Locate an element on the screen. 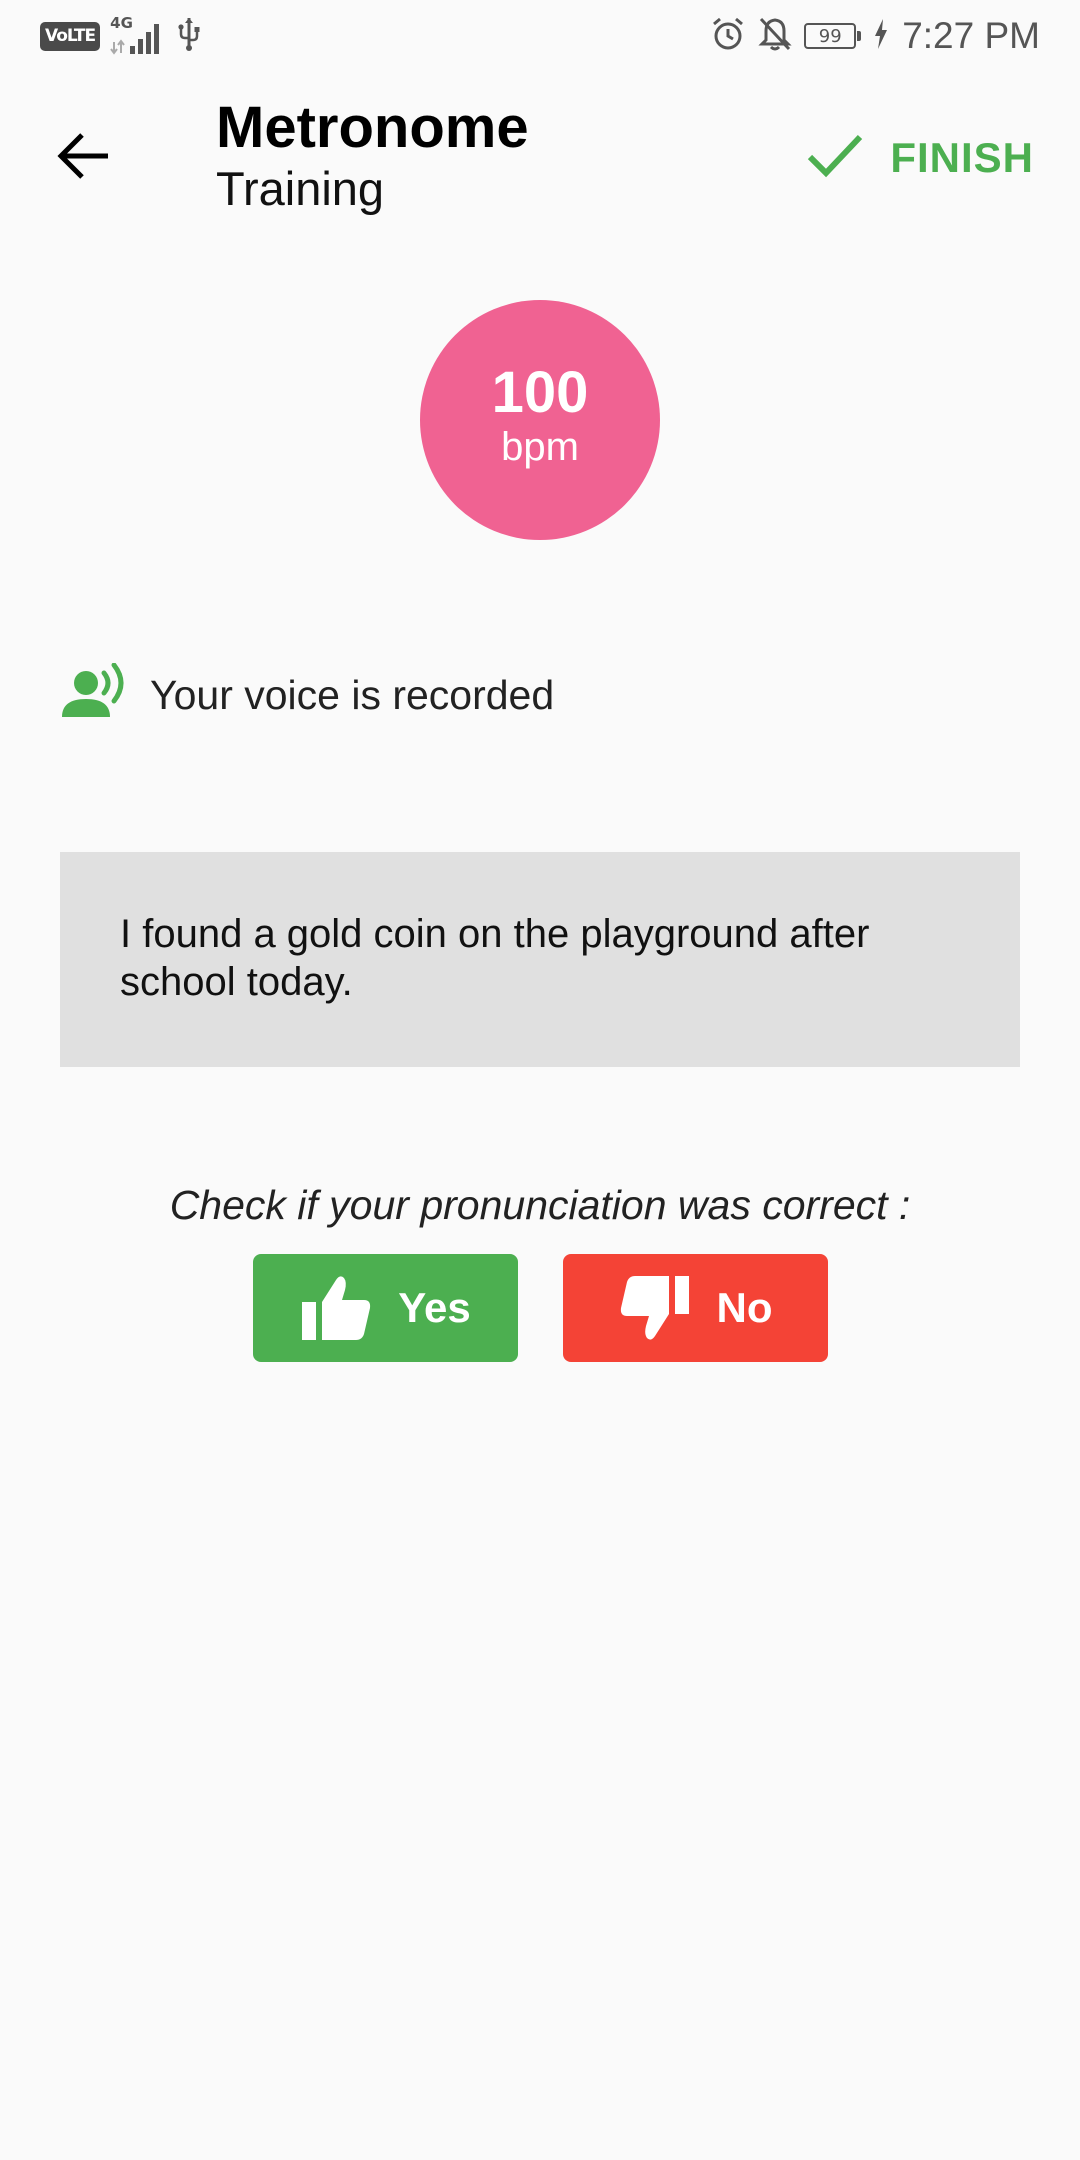 The height and width of the screenshot is (2160, 1080). page-title: Metronome is located at coordinates (372, 127).